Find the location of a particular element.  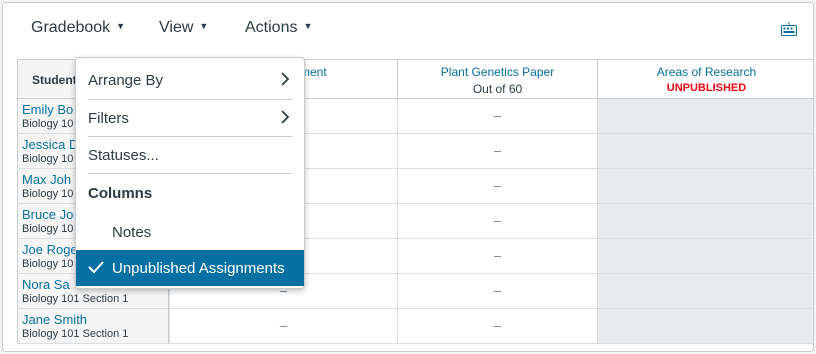

checkmark-icon is located at coordinates (96, 267).